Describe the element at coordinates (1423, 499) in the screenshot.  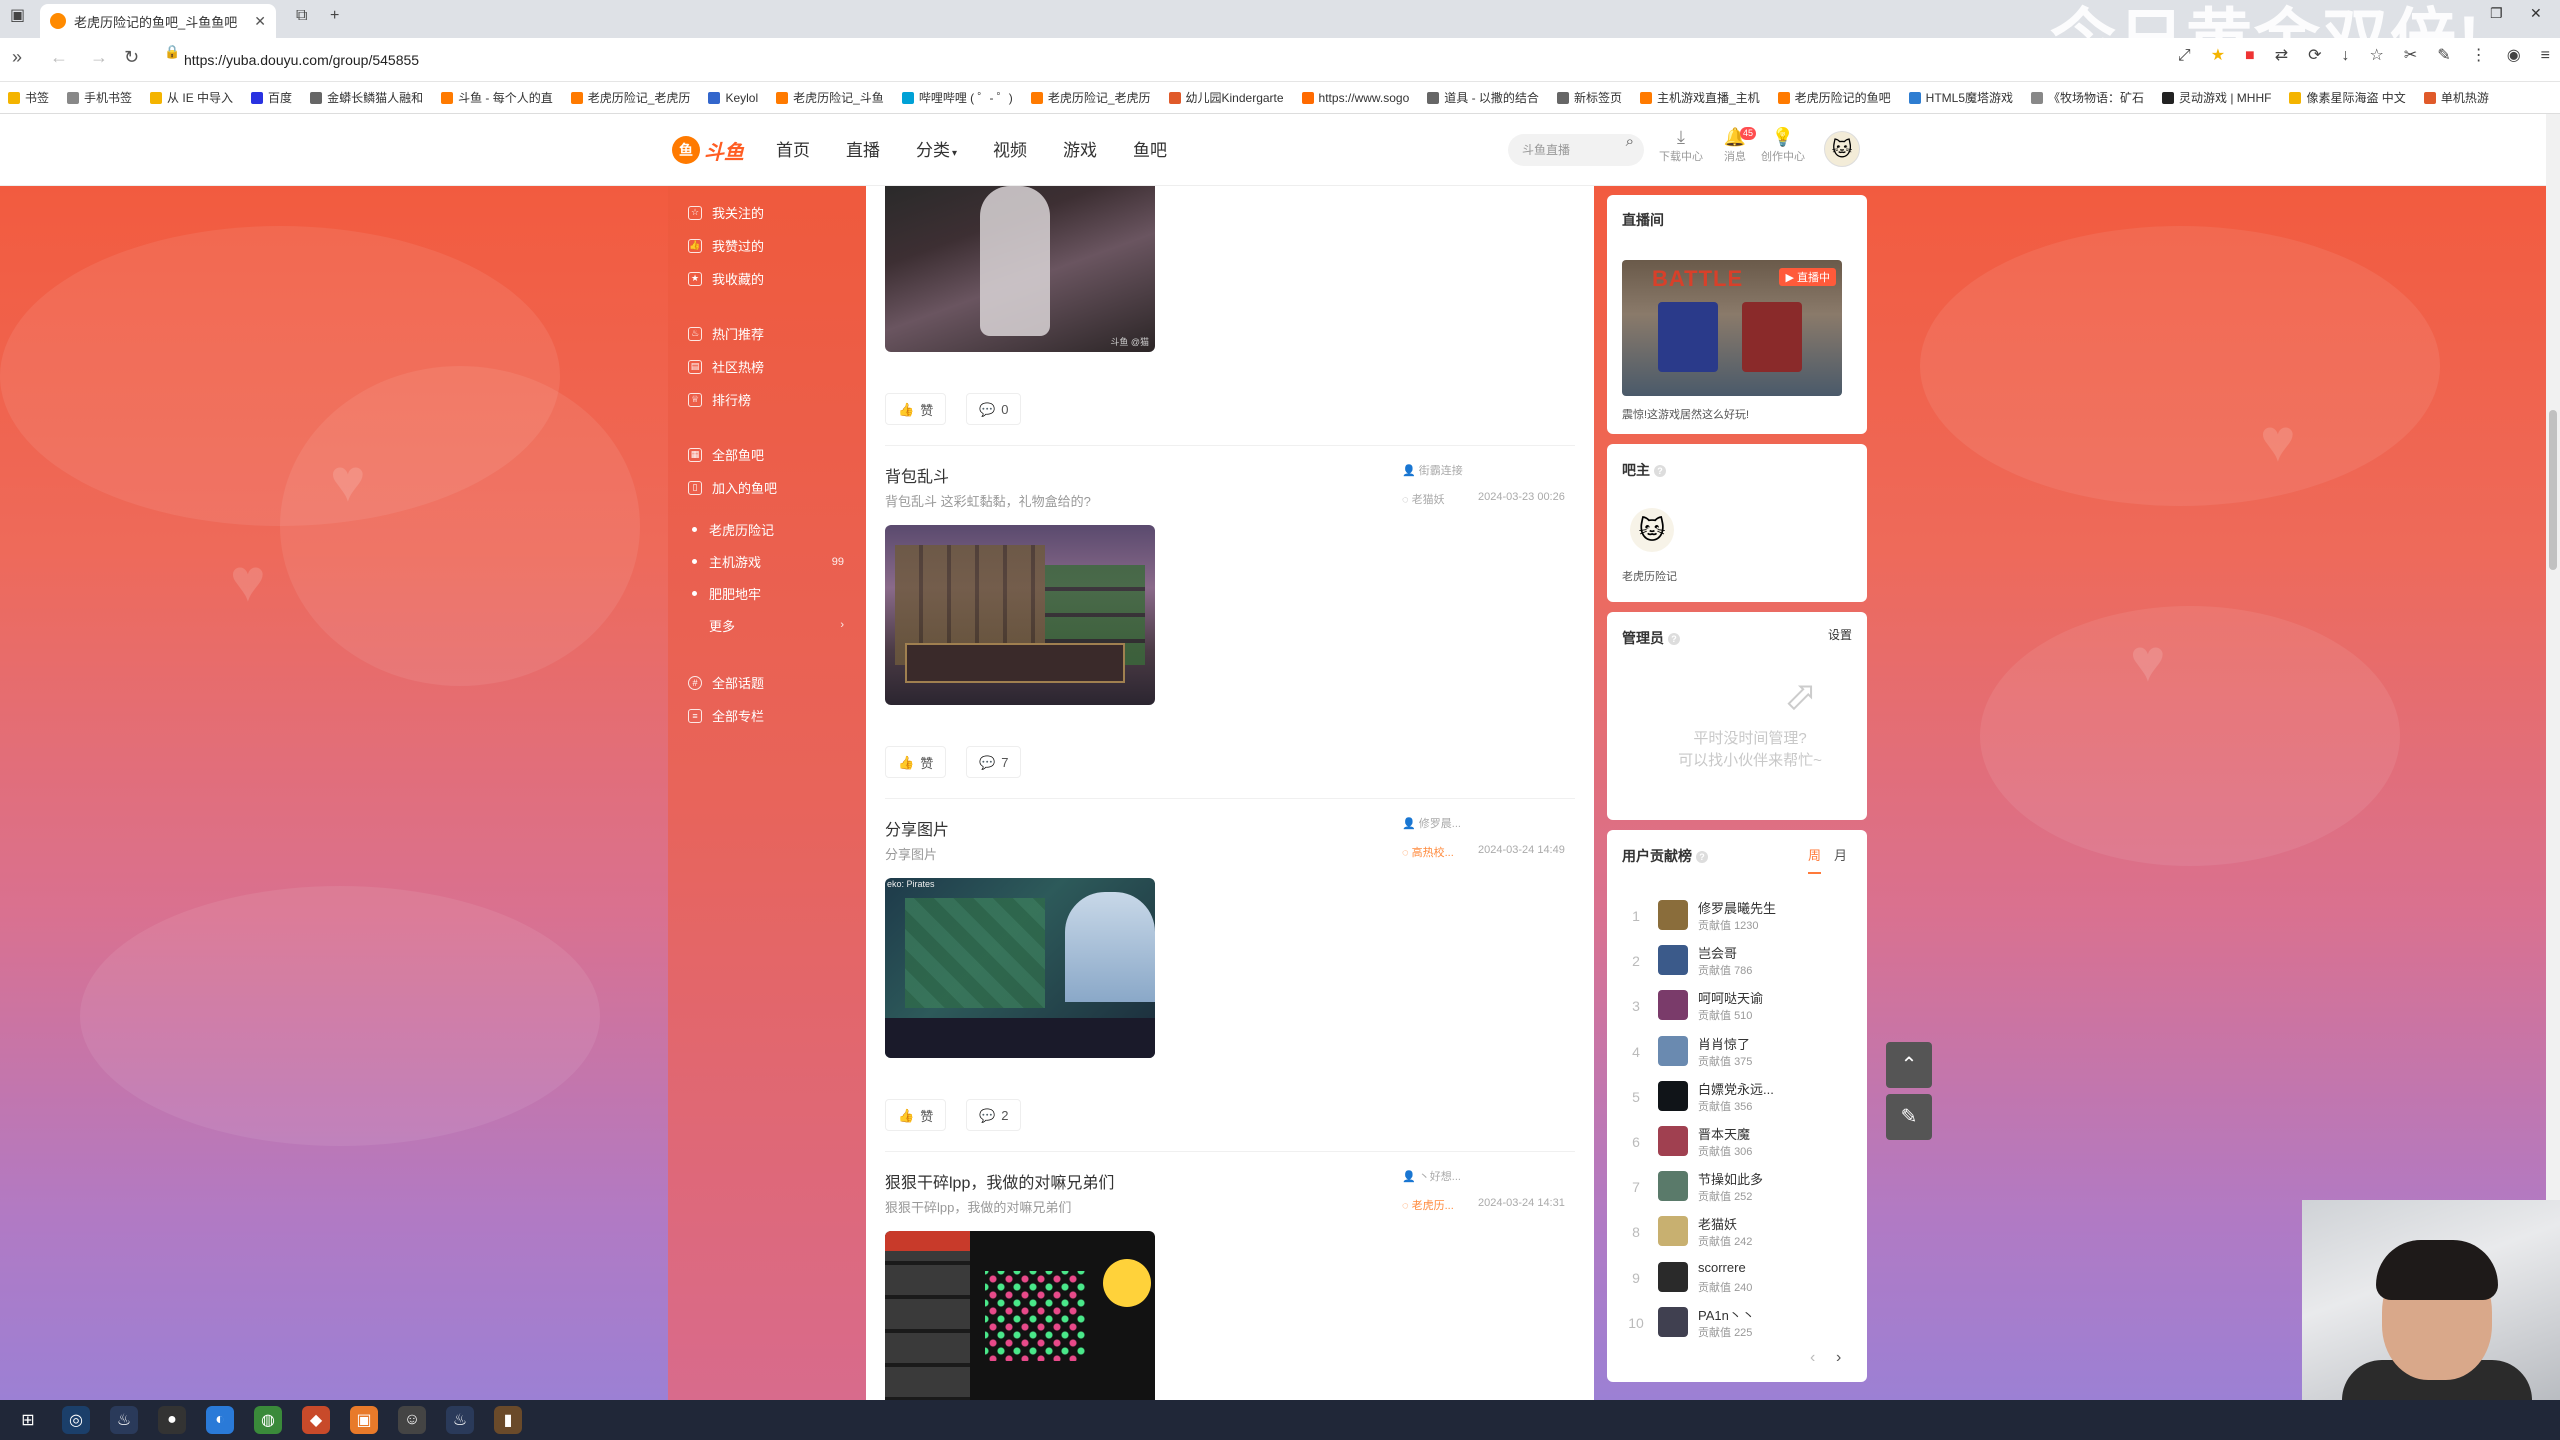
I see `post-tag: ◌ 老猫妖` at that location.